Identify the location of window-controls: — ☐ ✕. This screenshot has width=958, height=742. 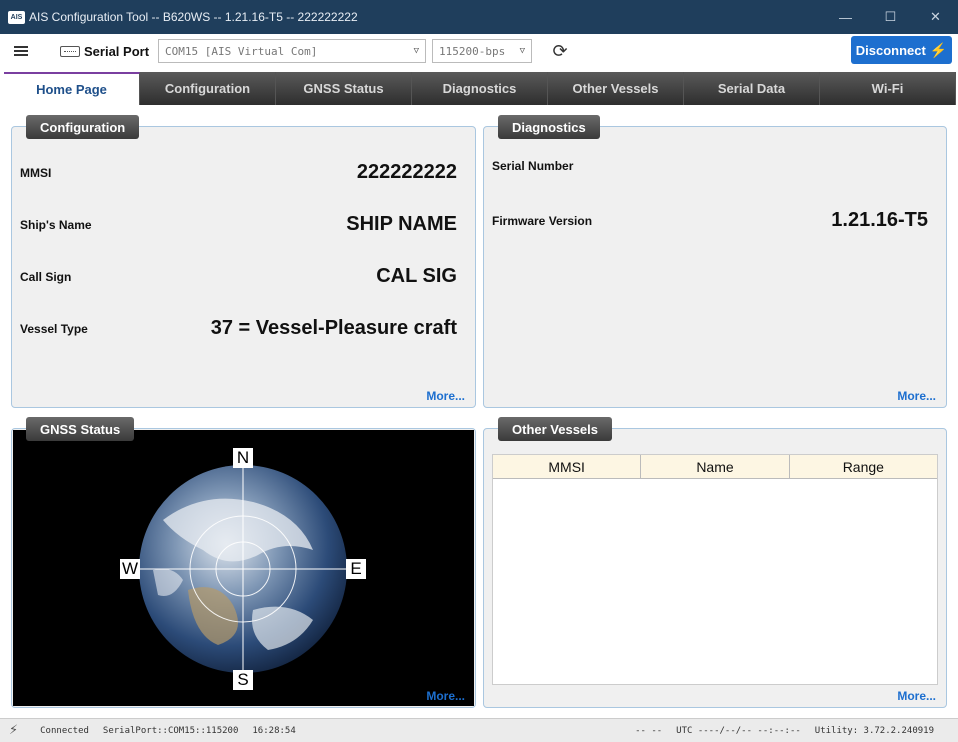
(890, 17).